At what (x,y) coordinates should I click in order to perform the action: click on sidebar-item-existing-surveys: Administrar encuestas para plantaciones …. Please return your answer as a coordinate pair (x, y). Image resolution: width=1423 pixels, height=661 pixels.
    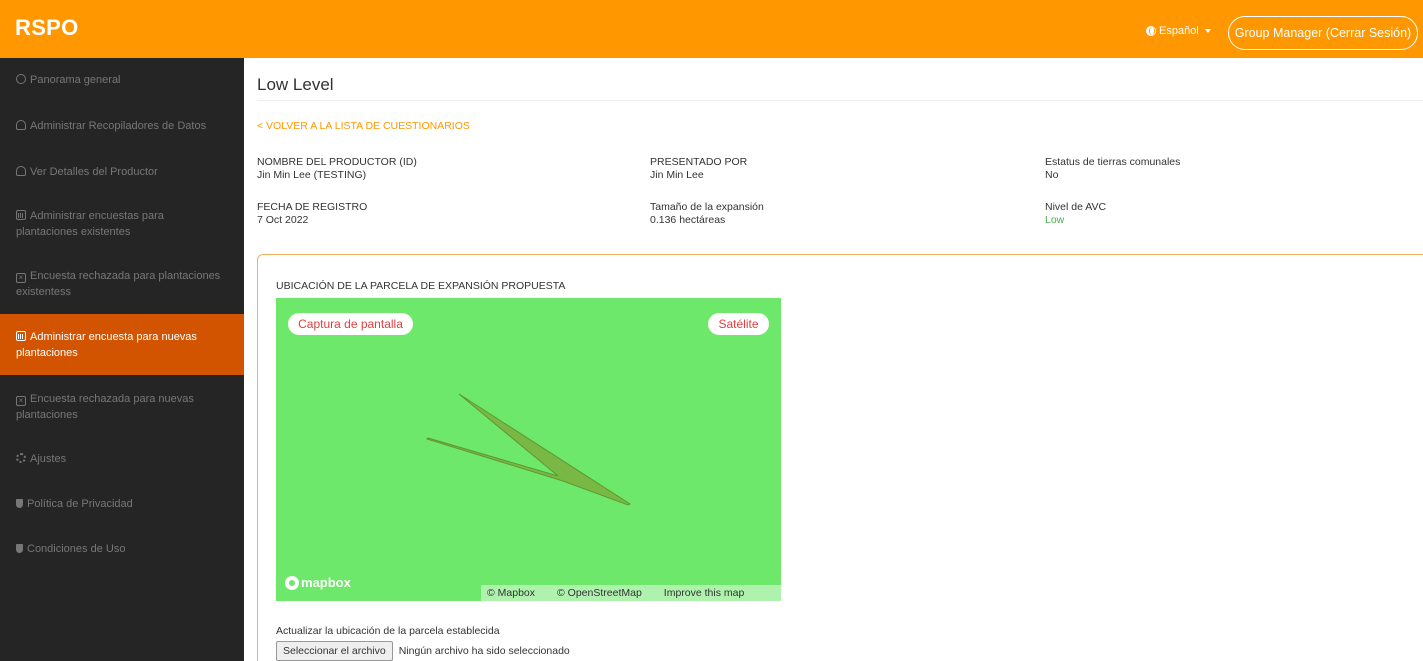
    Looking at the image, I should click on (122, 224).